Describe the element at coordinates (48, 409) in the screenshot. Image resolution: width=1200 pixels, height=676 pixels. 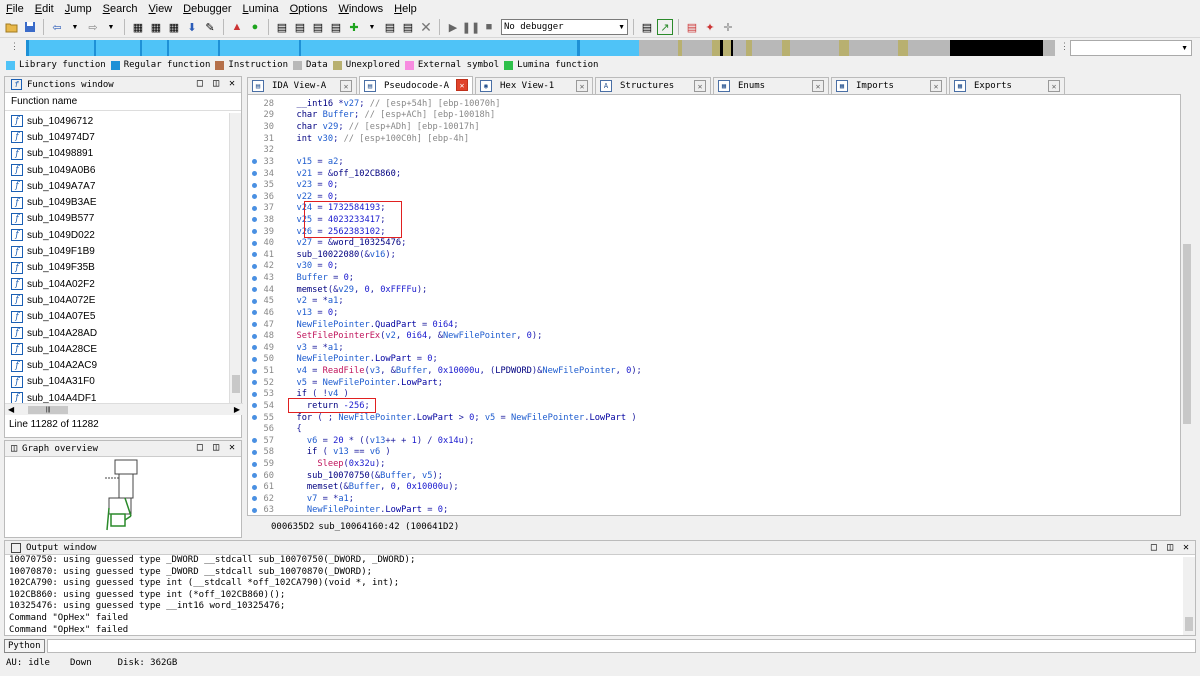
I see `scrollbar-thumb: |||` at that location.